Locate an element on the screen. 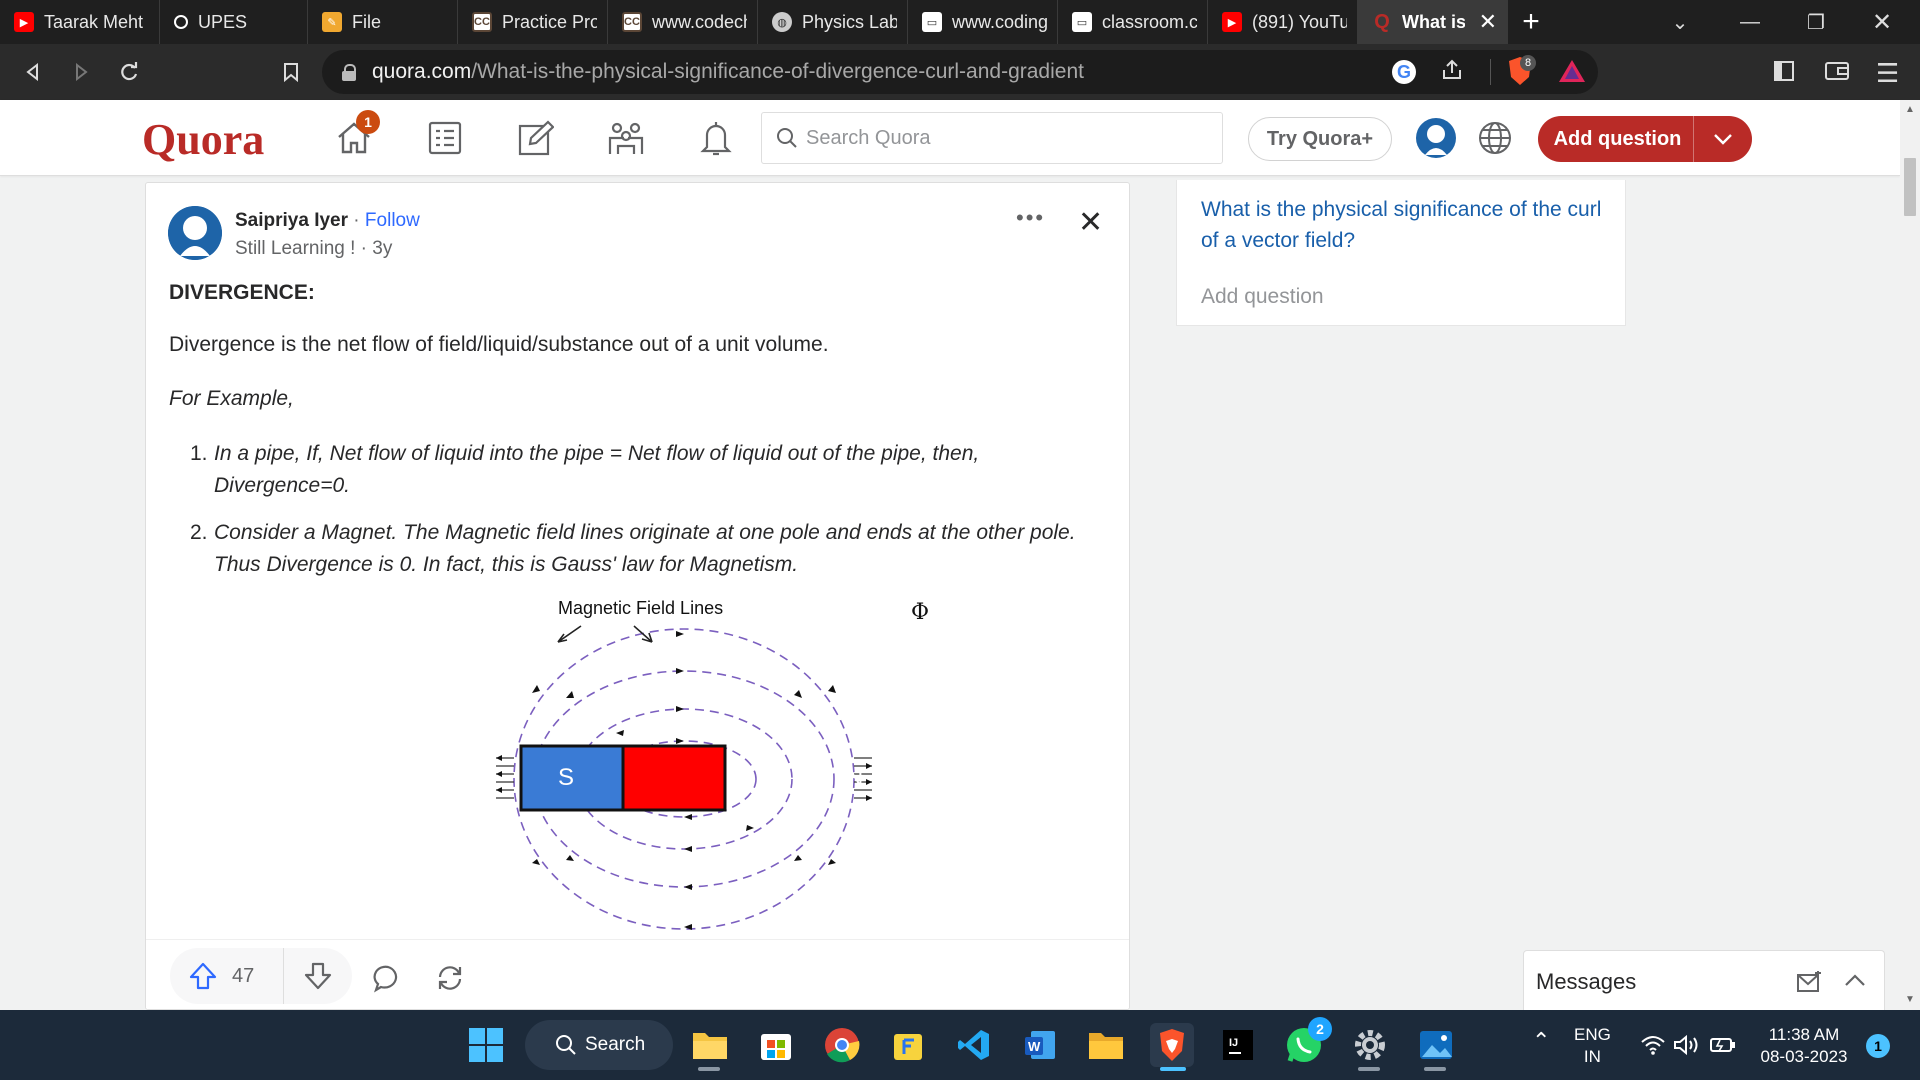  file-explorer-icon is located at coordinates (710, 1045).